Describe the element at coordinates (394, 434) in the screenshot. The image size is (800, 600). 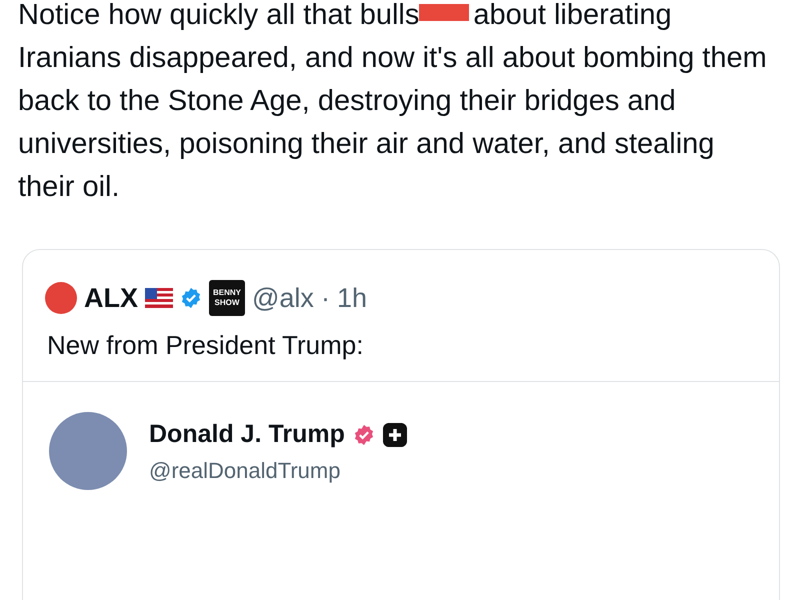
I see `plus-icon` at that location.